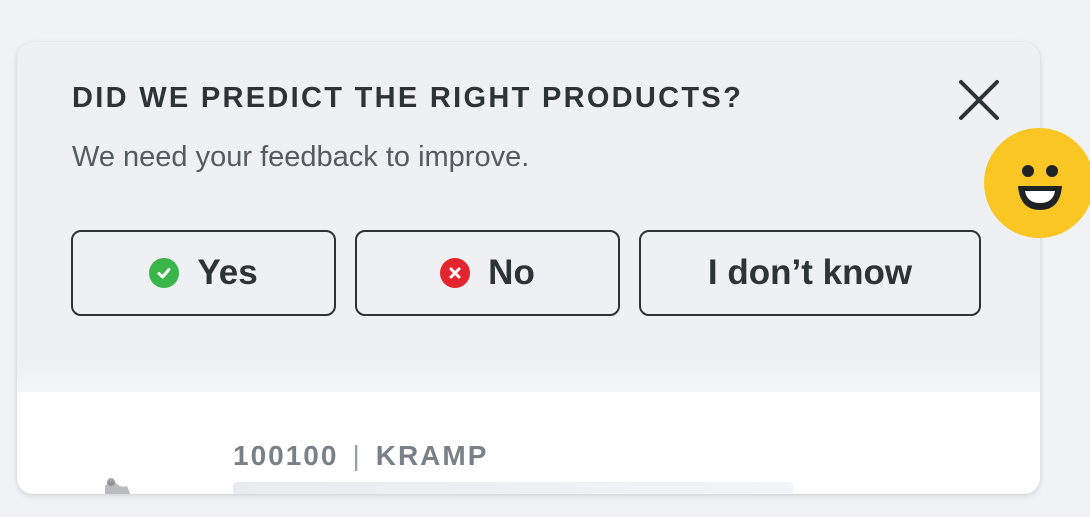  Describe the element at coordinates (513, 488) in the screenshot. I see `product-name-placeholder` at that location.